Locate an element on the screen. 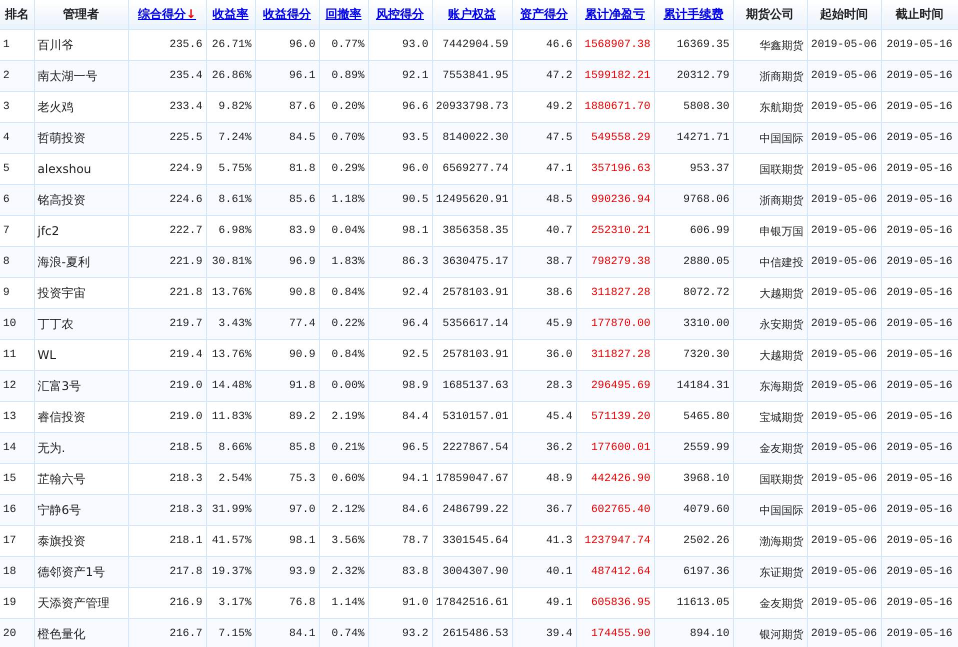 The image size is (958, 647). table-cell: 银河期货 is located at coordinates (770, 632).